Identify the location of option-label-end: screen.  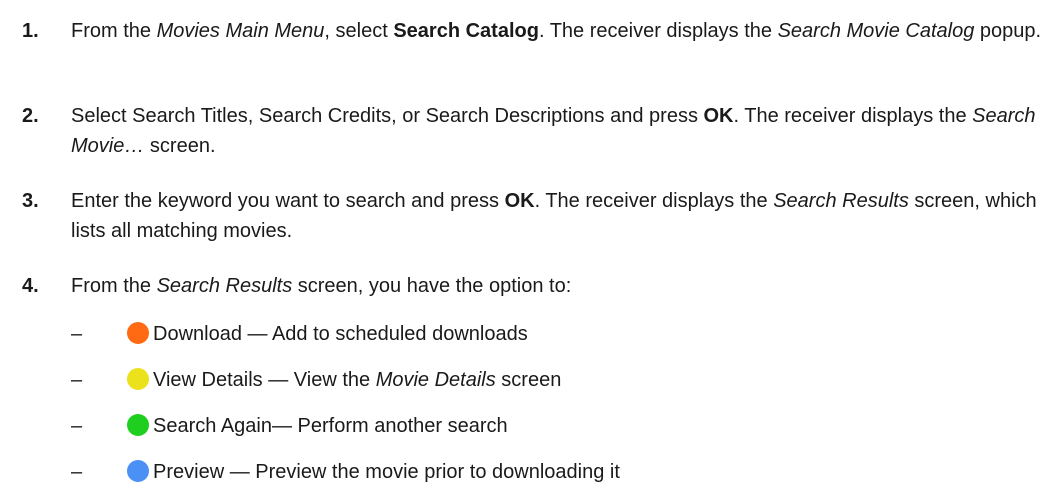
(528, 380).